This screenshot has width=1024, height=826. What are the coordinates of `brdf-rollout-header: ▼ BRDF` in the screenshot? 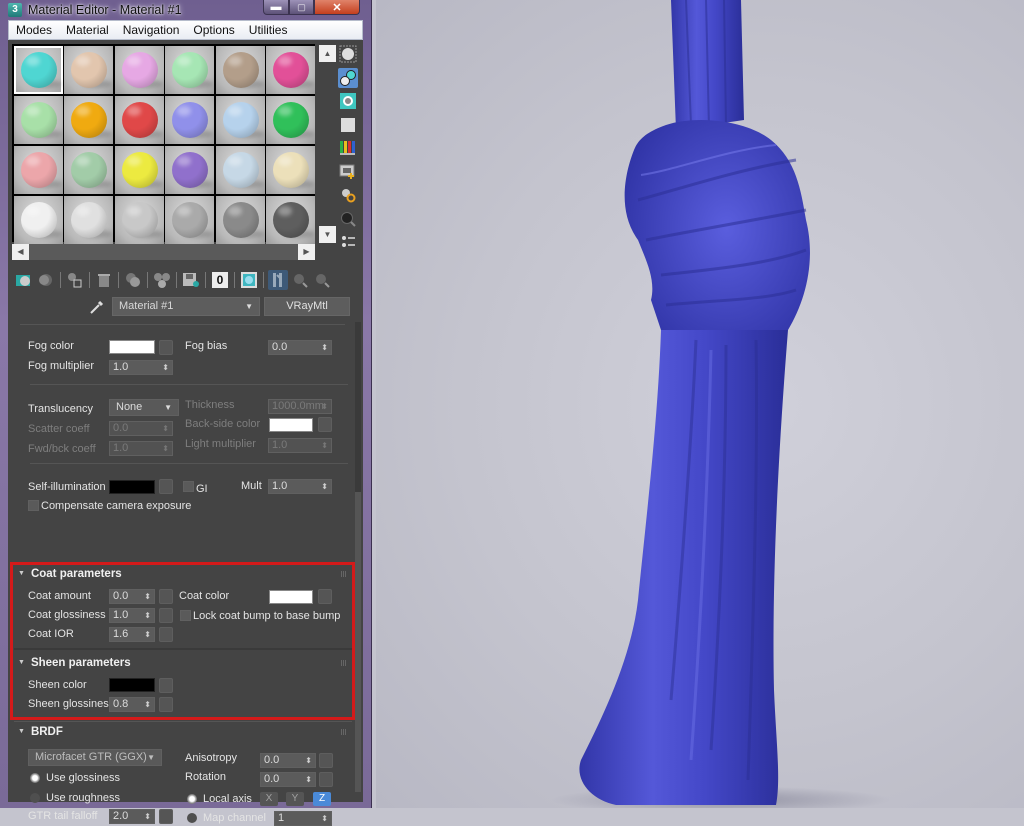 It's located at (183, 735).